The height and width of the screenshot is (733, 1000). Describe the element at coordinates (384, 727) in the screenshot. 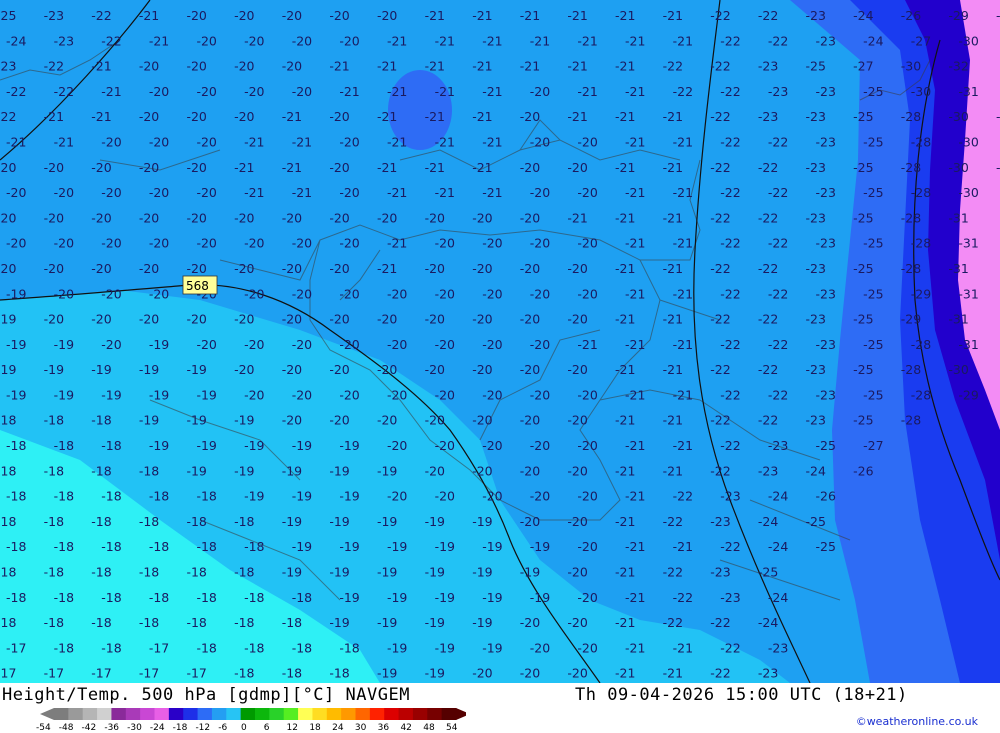

I see `scale-label: 36` at that location.